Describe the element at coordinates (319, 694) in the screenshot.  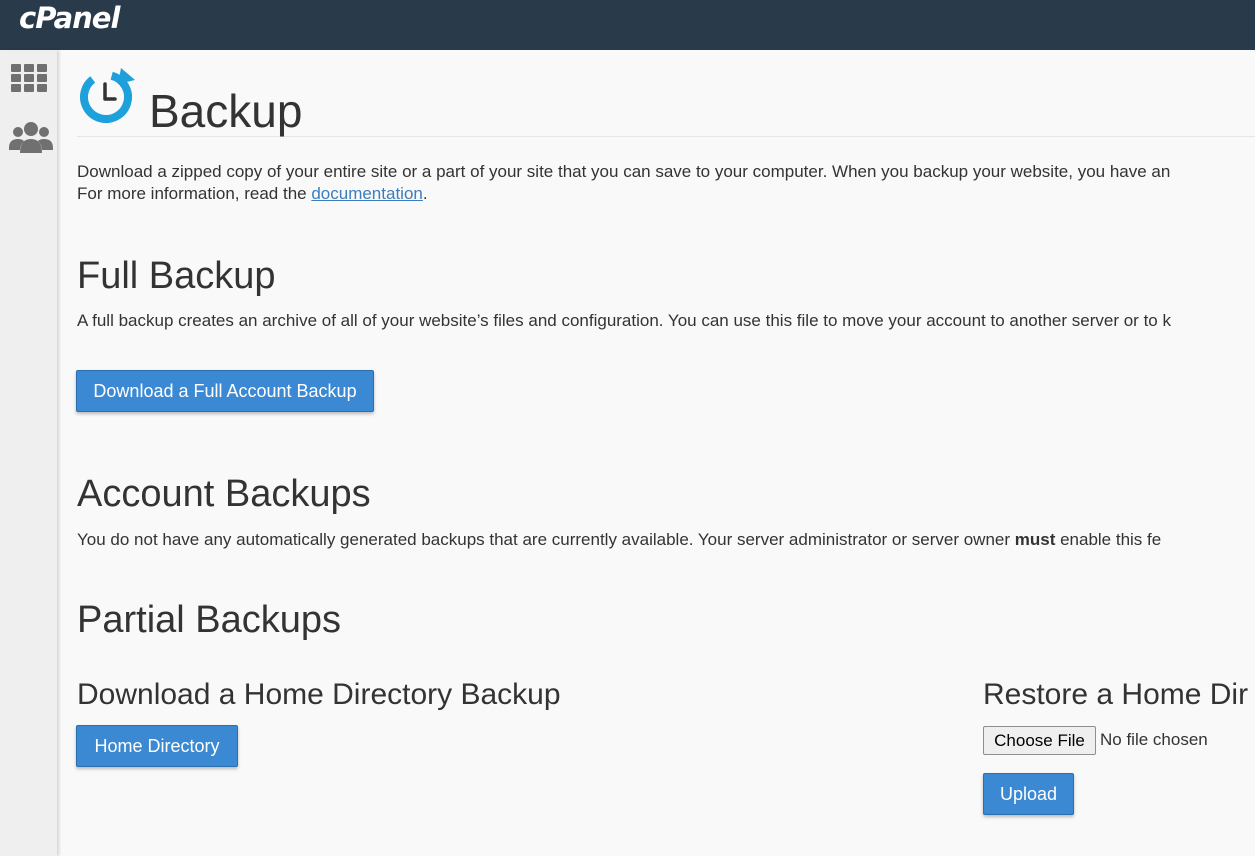
I see `download-home-heading: Download a Home Directory Backup` at that location.